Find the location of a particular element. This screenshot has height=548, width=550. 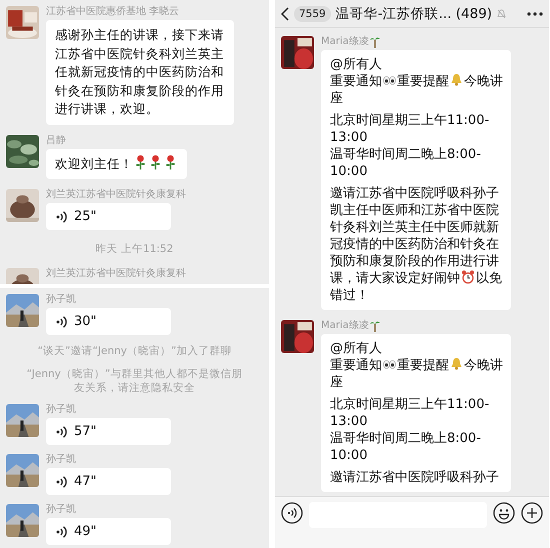

voice-message: 49" is located at coordinates (108, 531).